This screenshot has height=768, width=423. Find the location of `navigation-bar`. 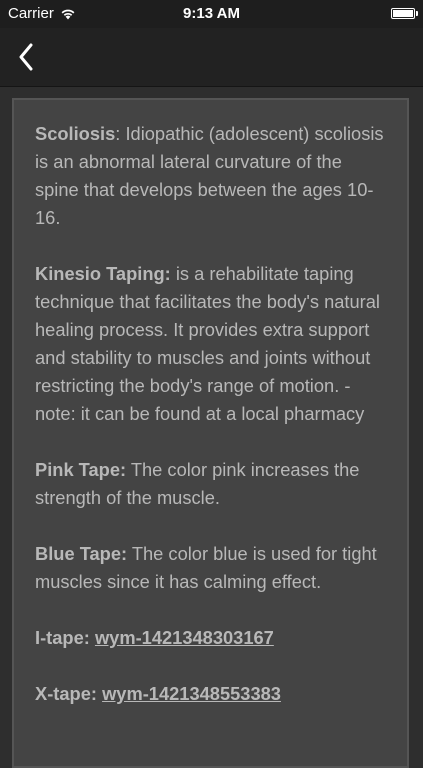

navigation-bar is located at coordinates (211, 57).